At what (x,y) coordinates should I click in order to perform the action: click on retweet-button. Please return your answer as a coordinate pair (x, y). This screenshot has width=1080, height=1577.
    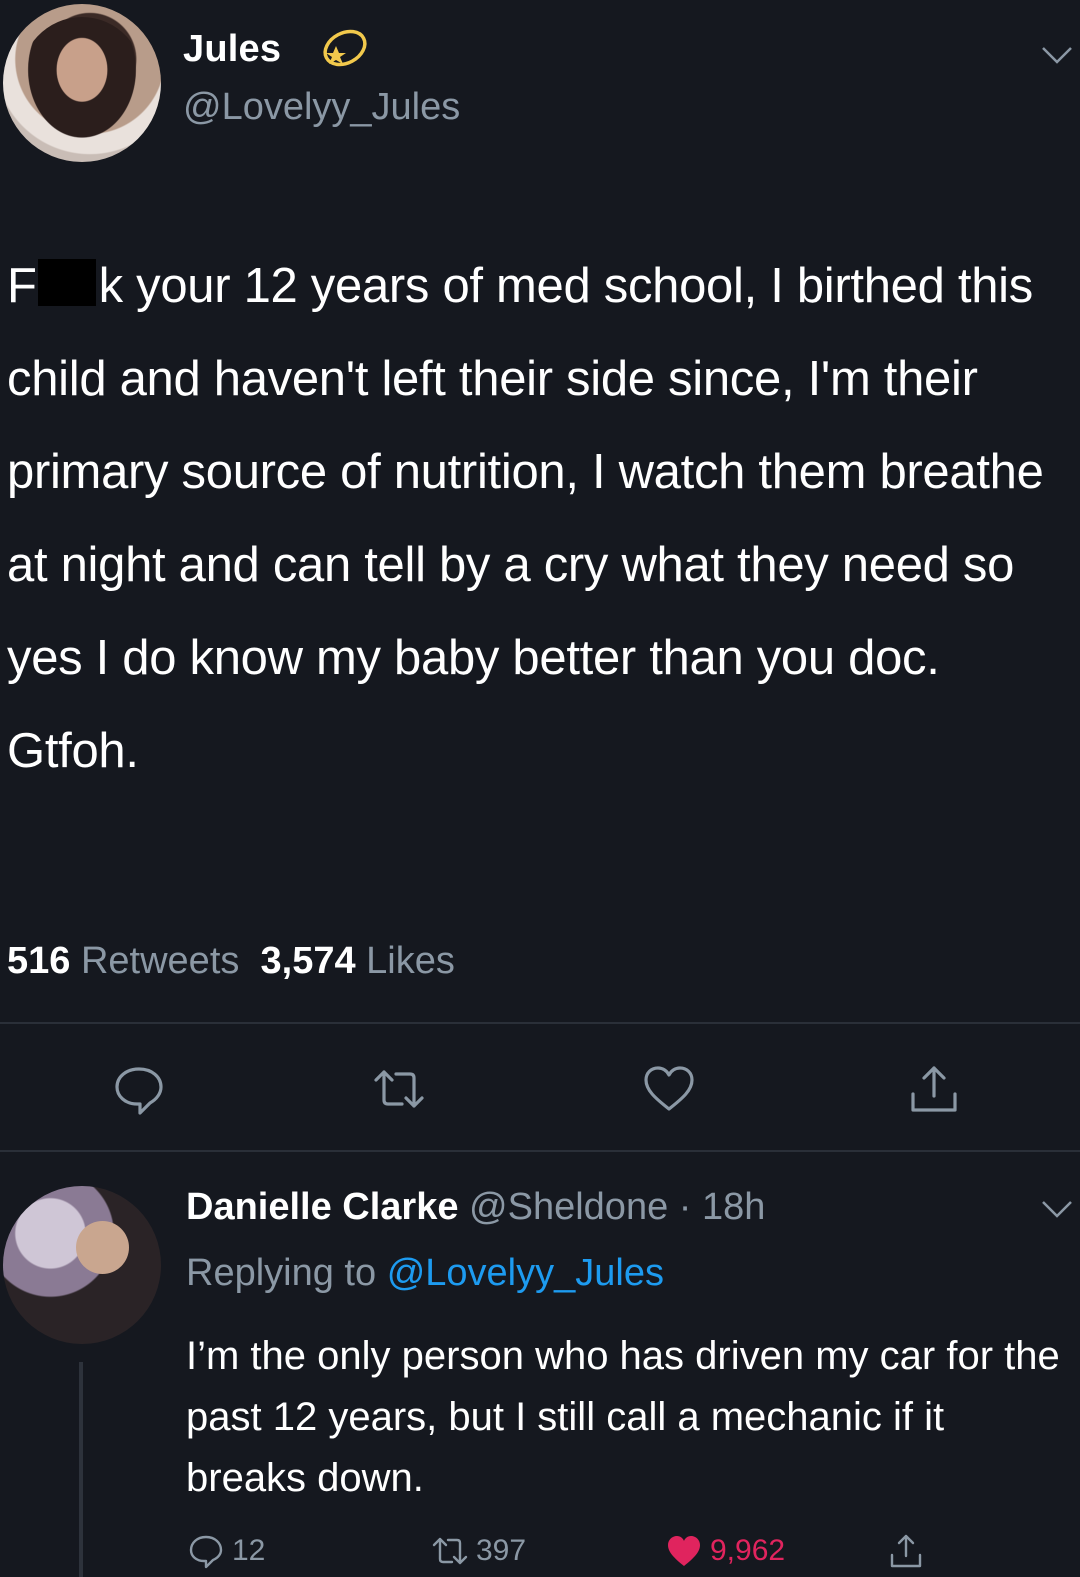
    Looking at the image, I should click on (399, 1089).